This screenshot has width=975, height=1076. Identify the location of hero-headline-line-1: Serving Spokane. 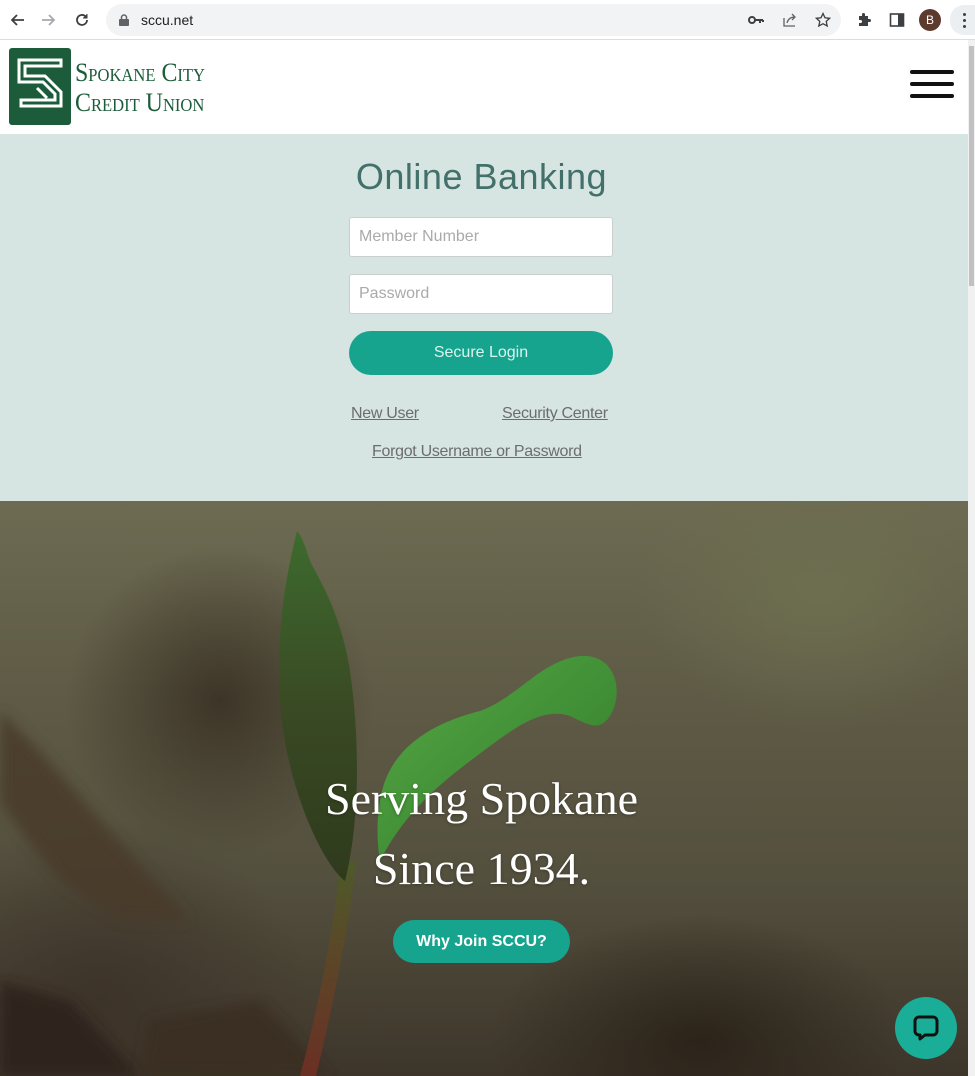
(481, 798).